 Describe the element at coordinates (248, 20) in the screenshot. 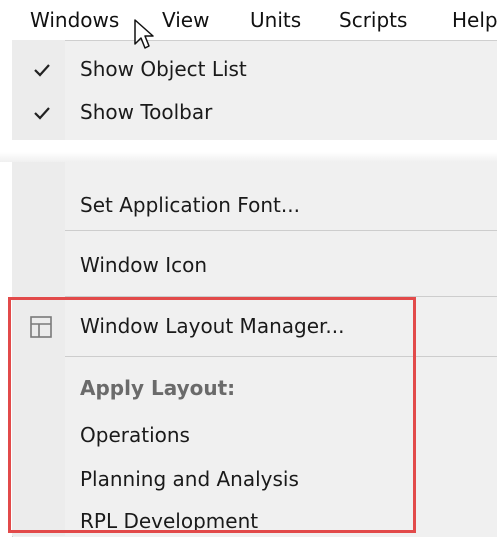

I see `menu-bar: Windows View Units Scripts Help` at that location.